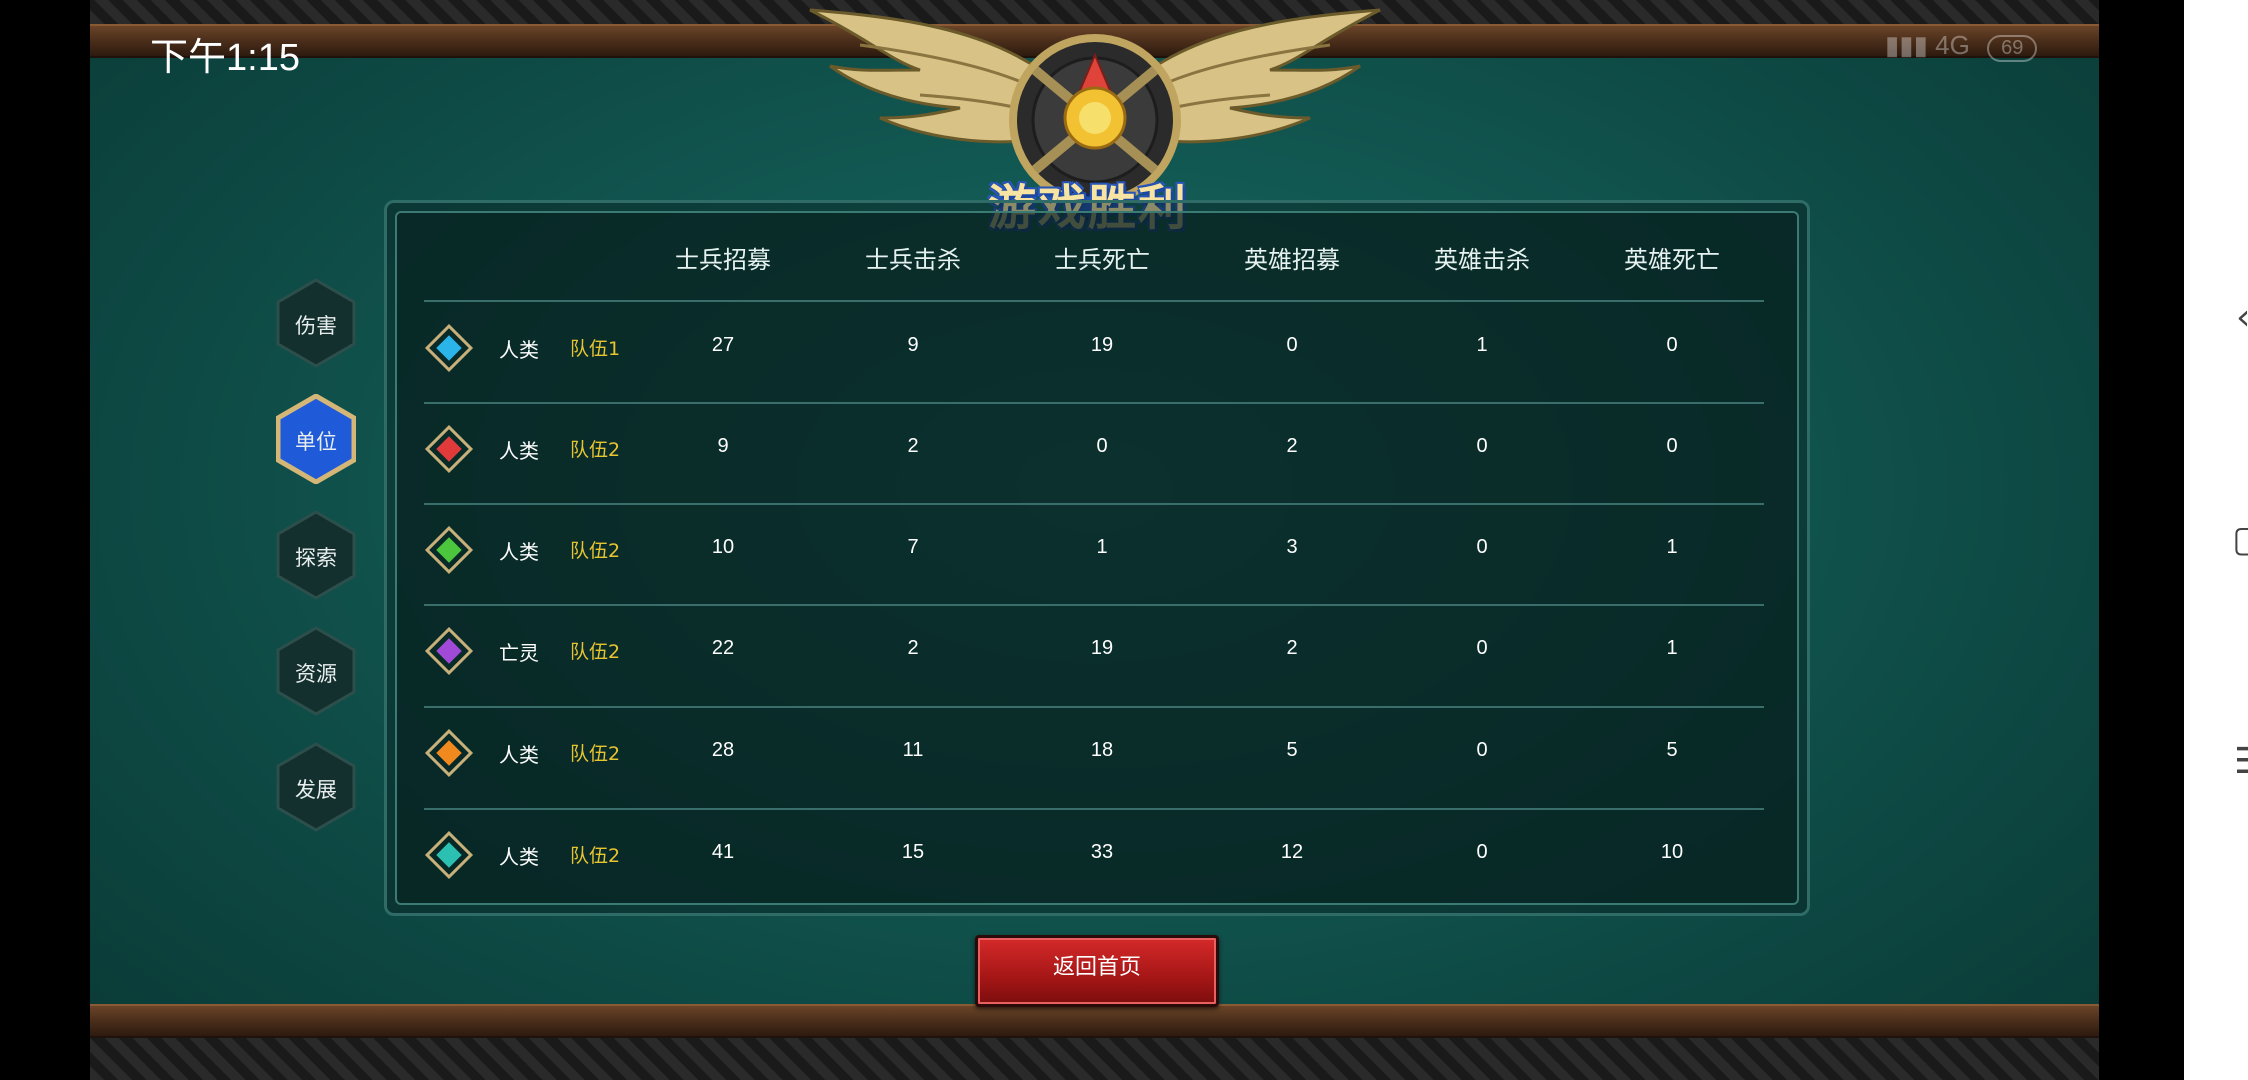  Describe the element at coordinates (1094, 1059) in the screenshot. I see `bottom-border` at that location.